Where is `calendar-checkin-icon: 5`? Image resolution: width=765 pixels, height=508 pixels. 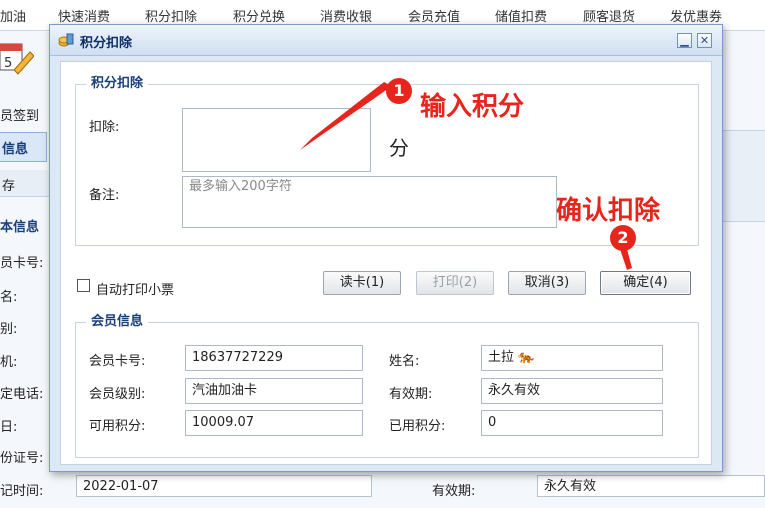
calendar-checkin-icon: 5 is located at coordinates (17, 70).